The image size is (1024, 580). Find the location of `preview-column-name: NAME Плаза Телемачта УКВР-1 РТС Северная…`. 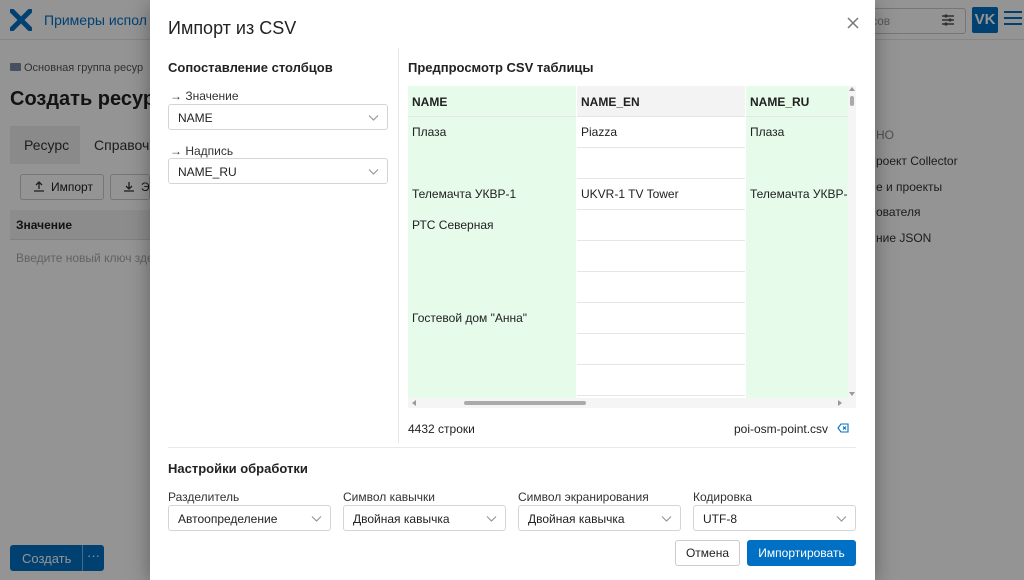

preview-column-name: NAME Плаза Телемачта УКВР-1 РТС Северная… is located at coordinates (492, 242).